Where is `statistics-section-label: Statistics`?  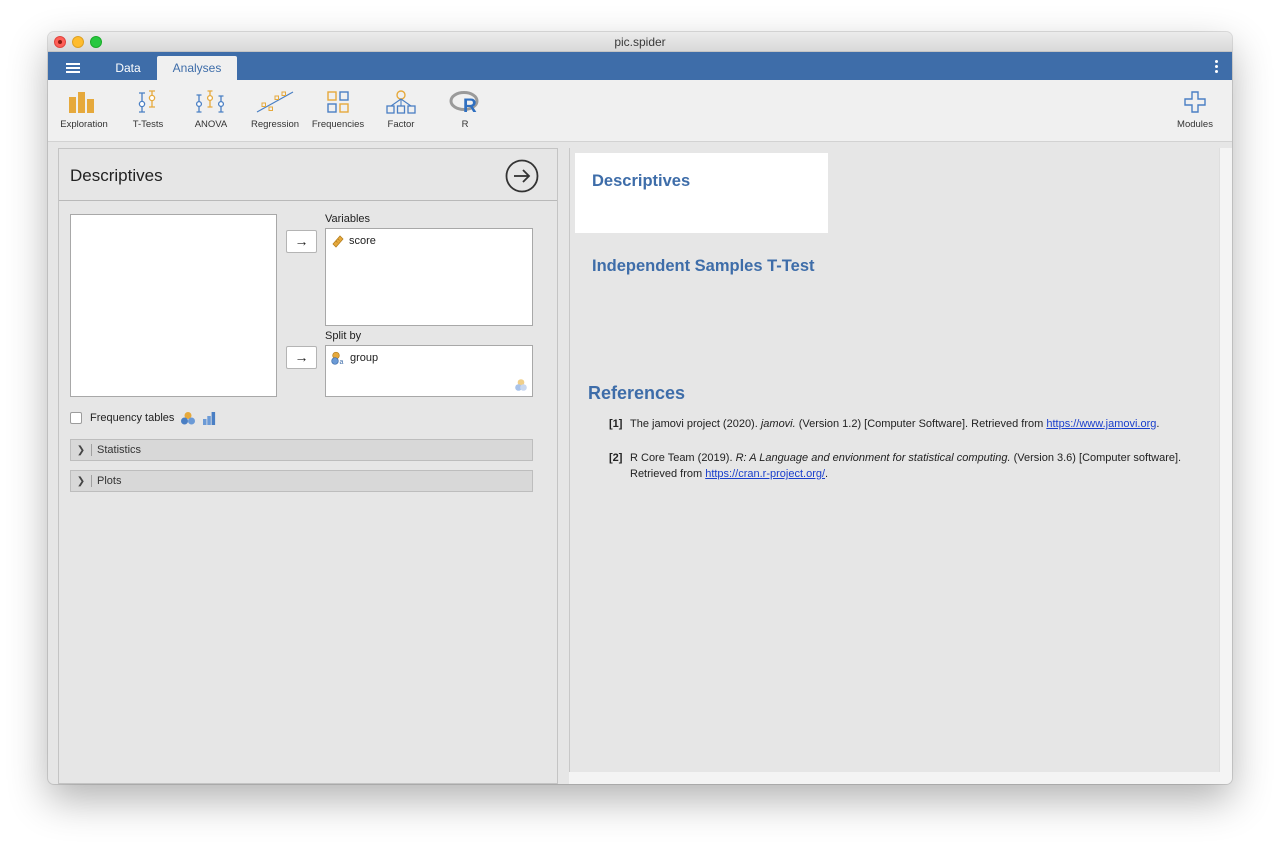 statistics-section-label: Statistics is located at coordinates (119, 450).